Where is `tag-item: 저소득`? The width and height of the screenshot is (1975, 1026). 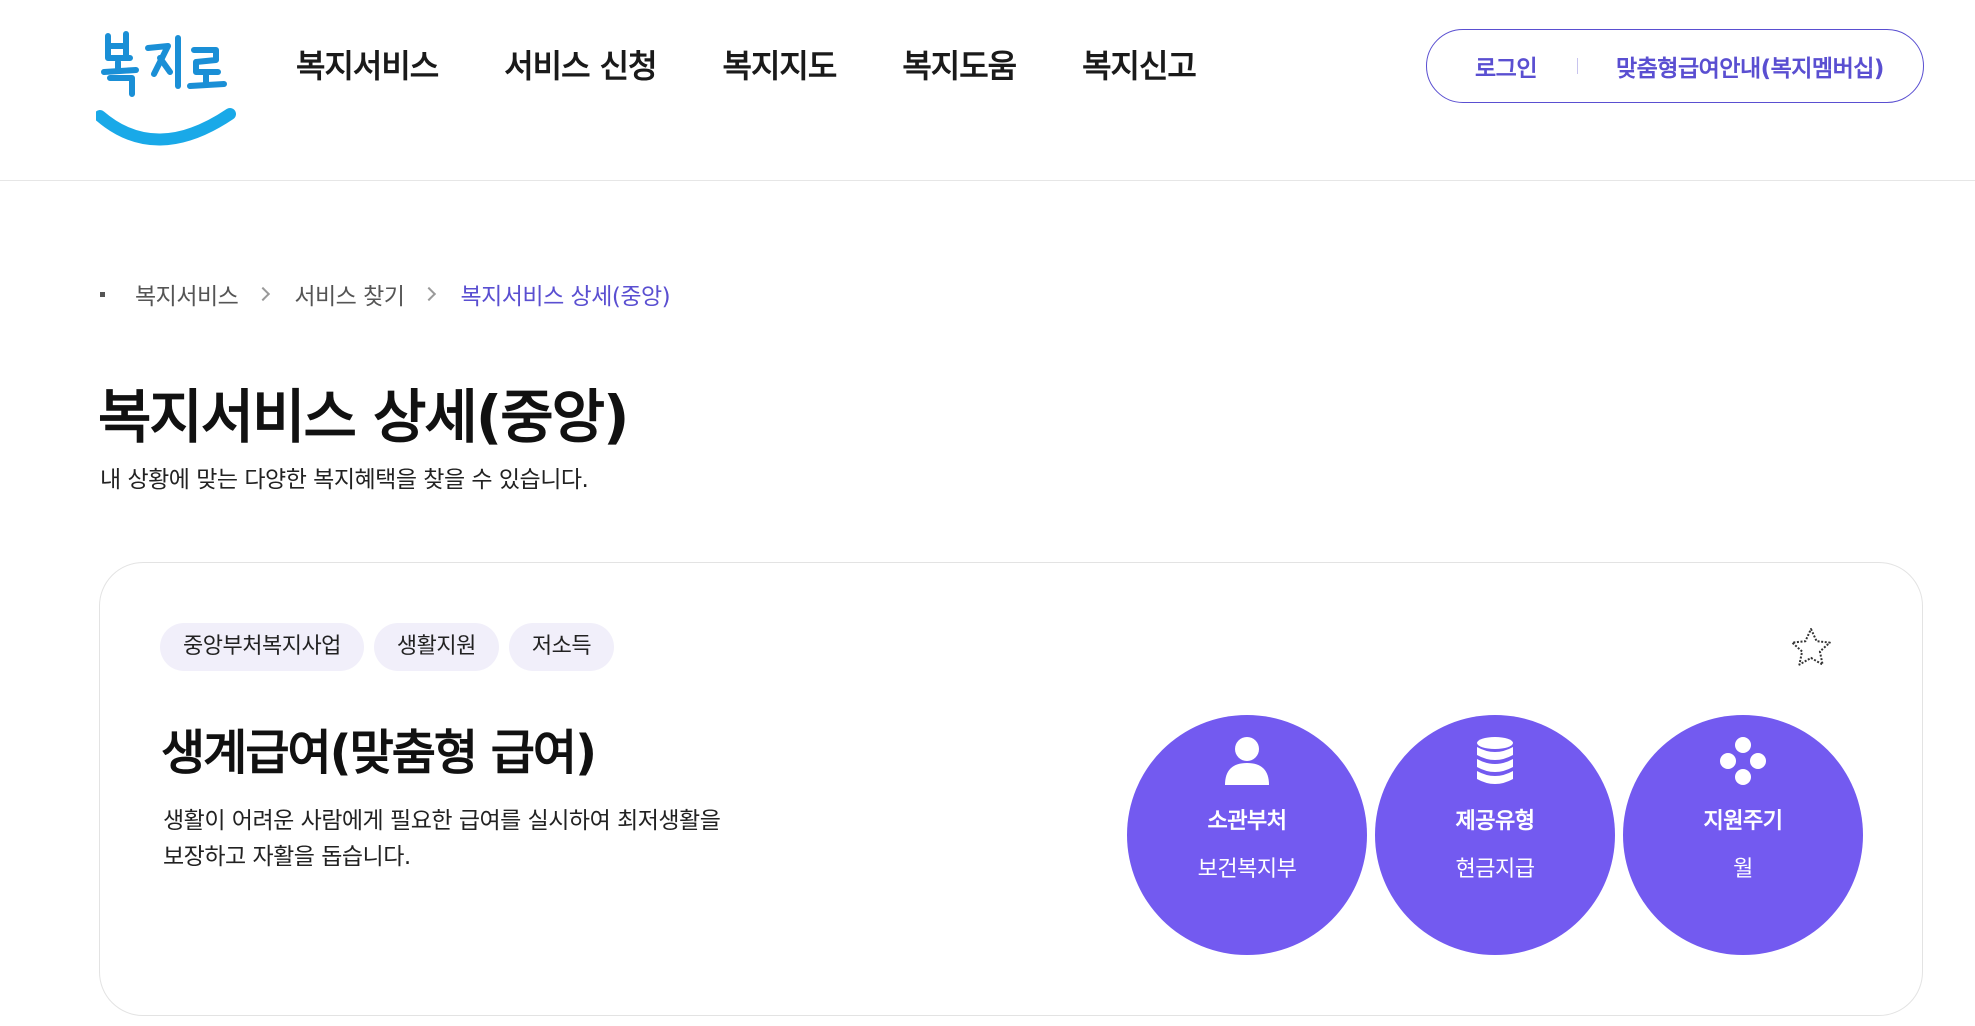
tag-item: 저소득 is located at coordinates (561, 647).